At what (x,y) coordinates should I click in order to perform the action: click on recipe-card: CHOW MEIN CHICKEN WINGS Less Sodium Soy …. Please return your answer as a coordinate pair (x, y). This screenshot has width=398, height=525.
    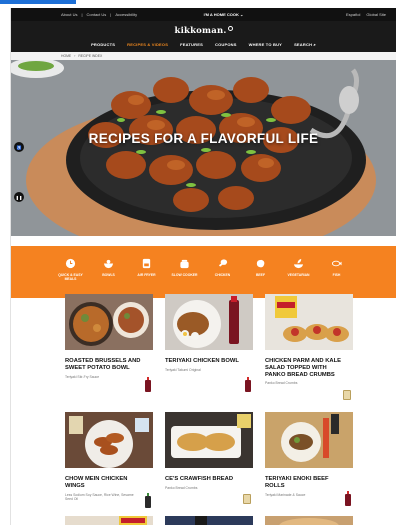
    Looking at the image, I should click on (109, 460).